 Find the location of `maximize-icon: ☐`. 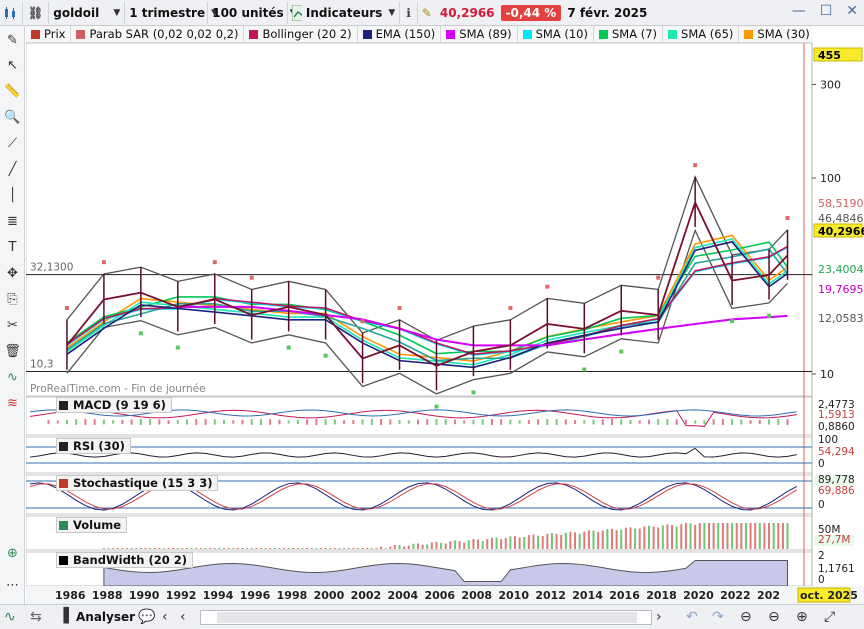

maximize-icon: ☐ is located at coordinates (826, 11).